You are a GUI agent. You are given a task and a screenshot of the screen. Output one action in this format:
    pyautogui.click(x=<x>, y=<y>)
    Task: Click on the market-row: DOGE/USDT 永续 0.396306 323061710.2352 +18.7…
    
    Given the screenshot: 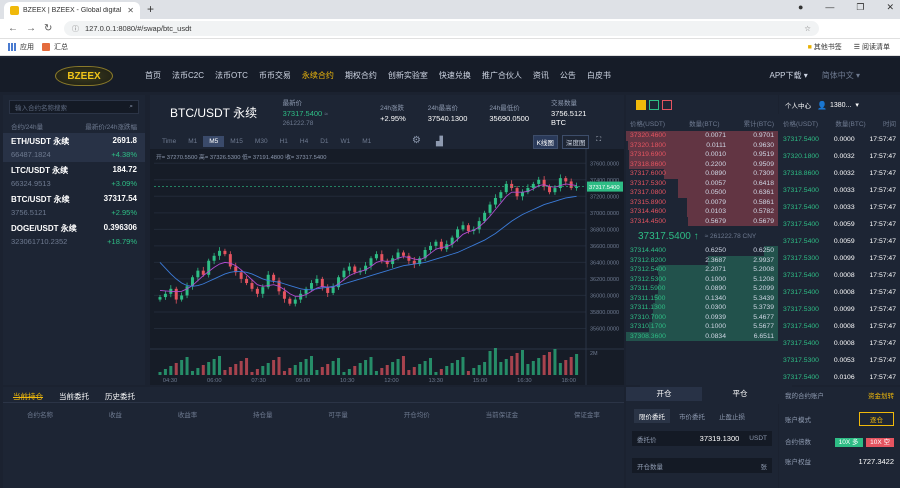 What is the action you would take?
    pyautogui.click(x=74, y=234)
    